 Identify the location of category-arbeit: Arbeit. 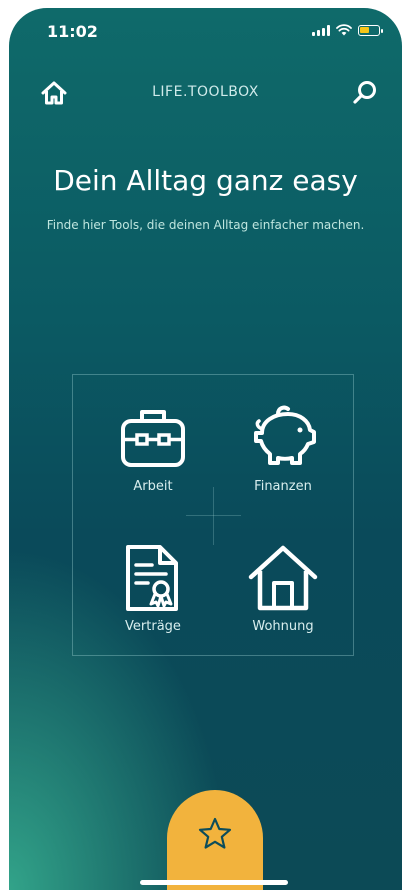
(153, 463).